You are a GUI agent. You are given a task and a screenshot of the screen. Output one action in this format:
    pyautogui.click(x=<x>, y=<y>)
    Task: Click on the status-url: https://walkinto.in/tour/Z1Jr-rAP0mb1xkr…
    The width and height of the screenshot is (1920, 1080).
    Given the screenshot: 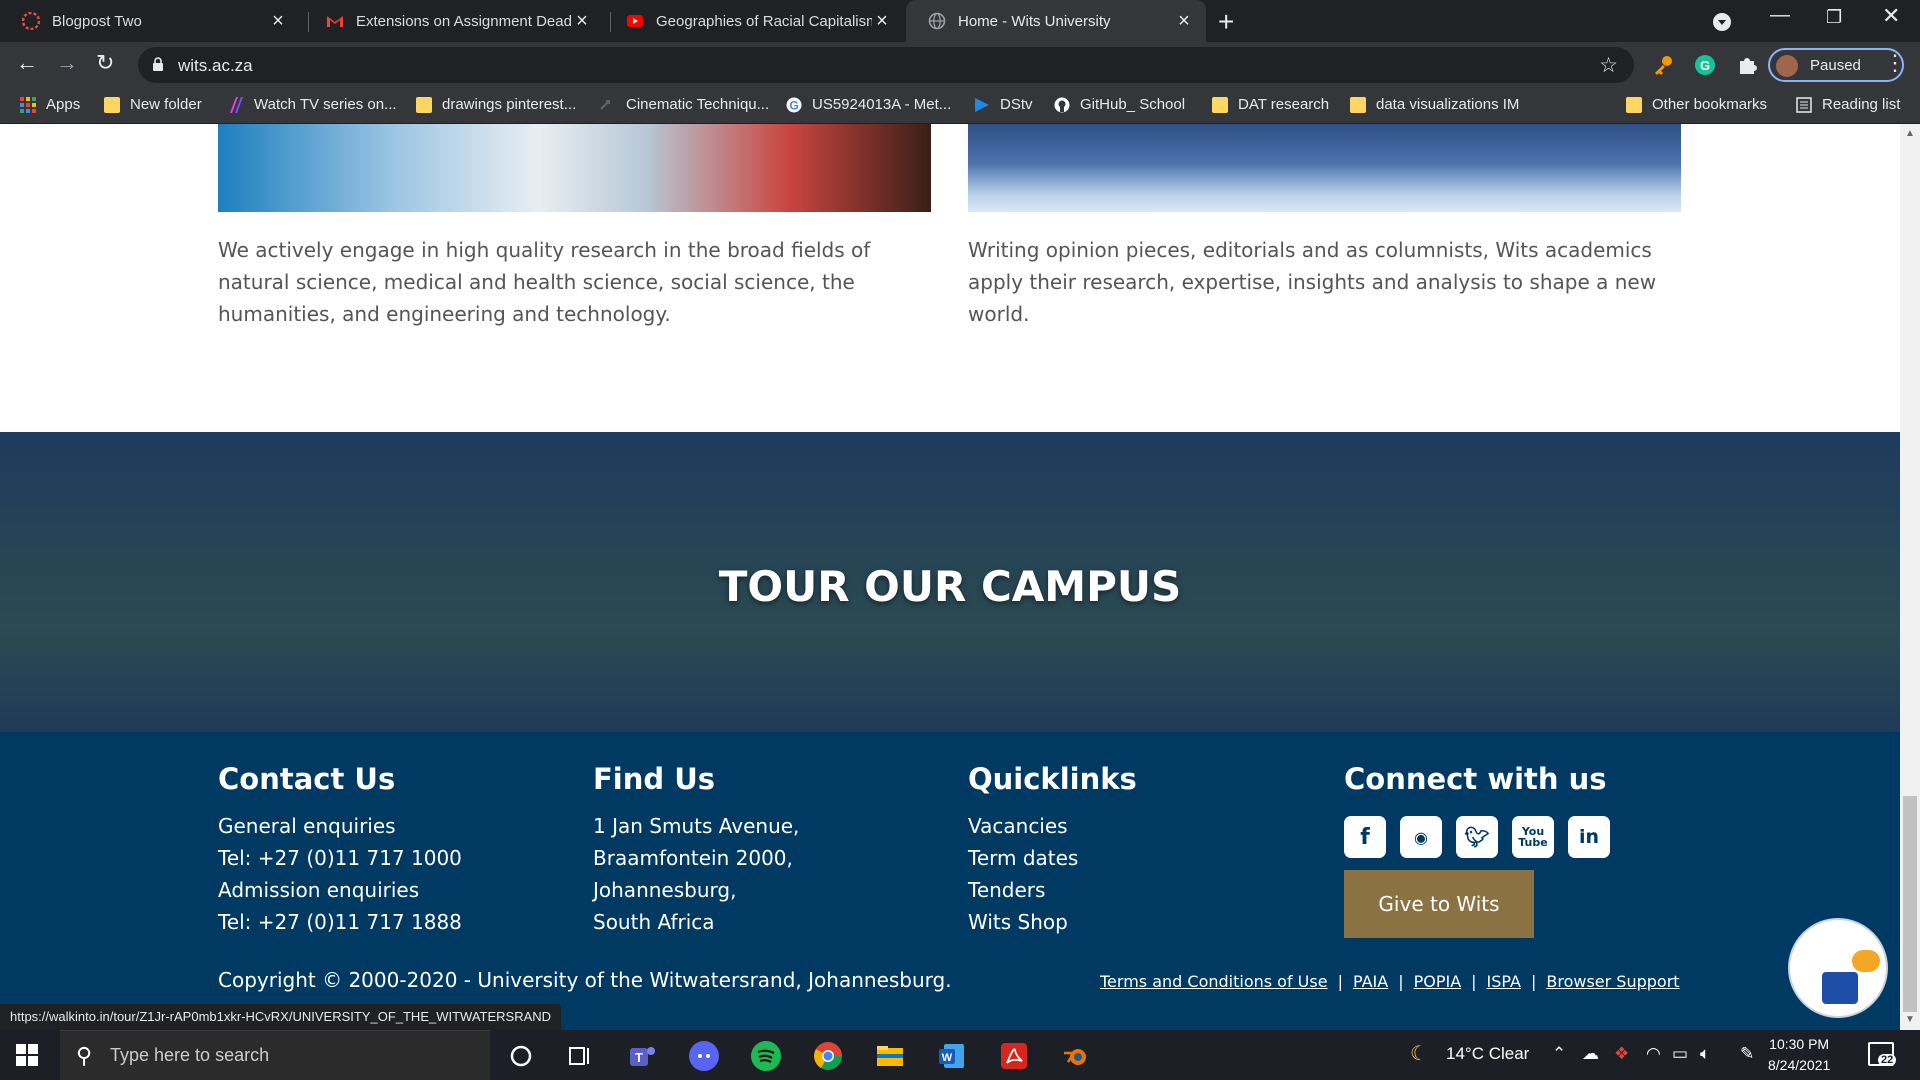 What is the action you would take?
    pyautogui.click(x=281, y=1017)
    